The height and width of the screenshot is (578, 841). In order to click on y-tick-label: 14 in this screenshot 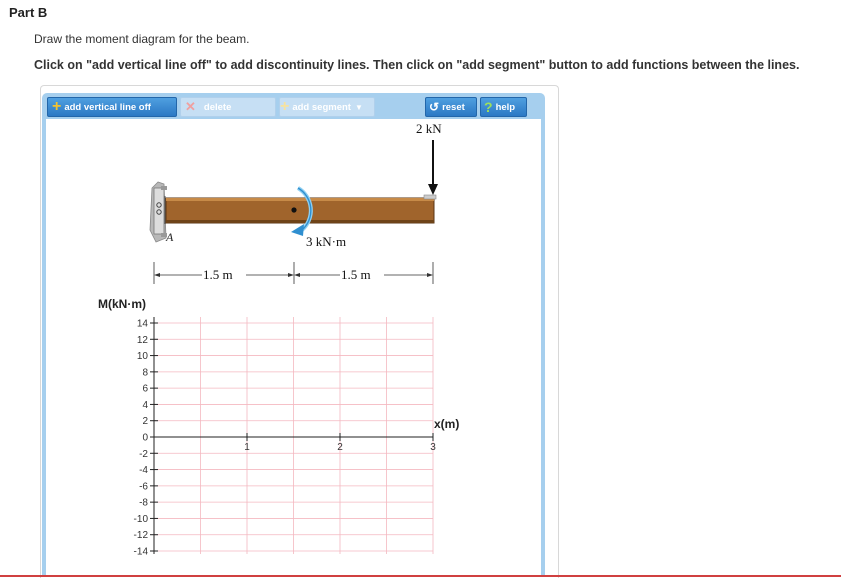, I will do `click(143, 324)`.